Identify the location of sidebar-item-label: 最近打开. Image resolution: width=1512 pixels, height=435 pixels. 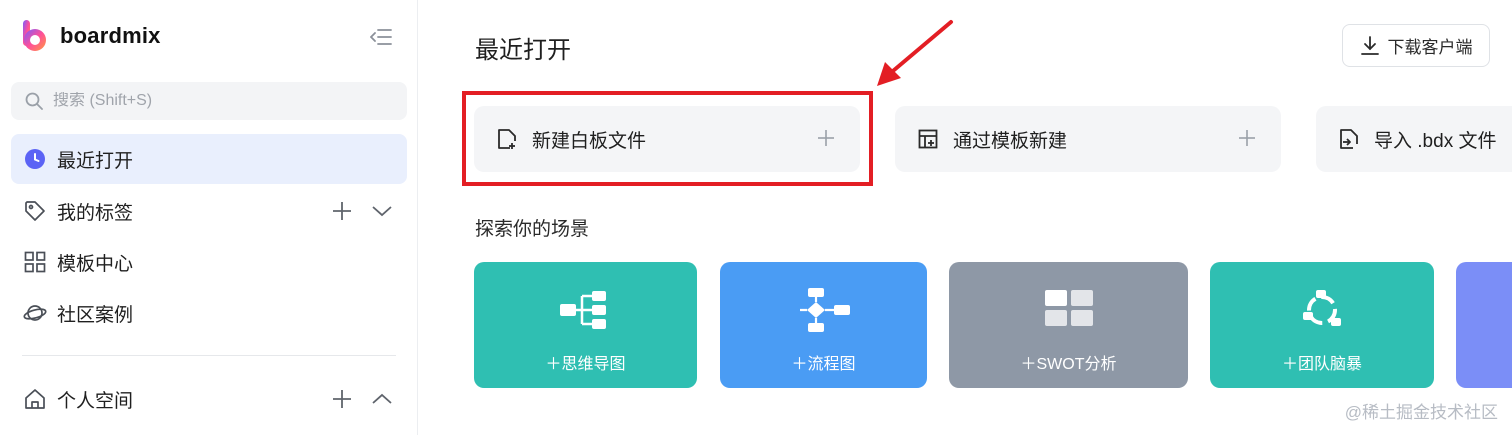
(95, 161).